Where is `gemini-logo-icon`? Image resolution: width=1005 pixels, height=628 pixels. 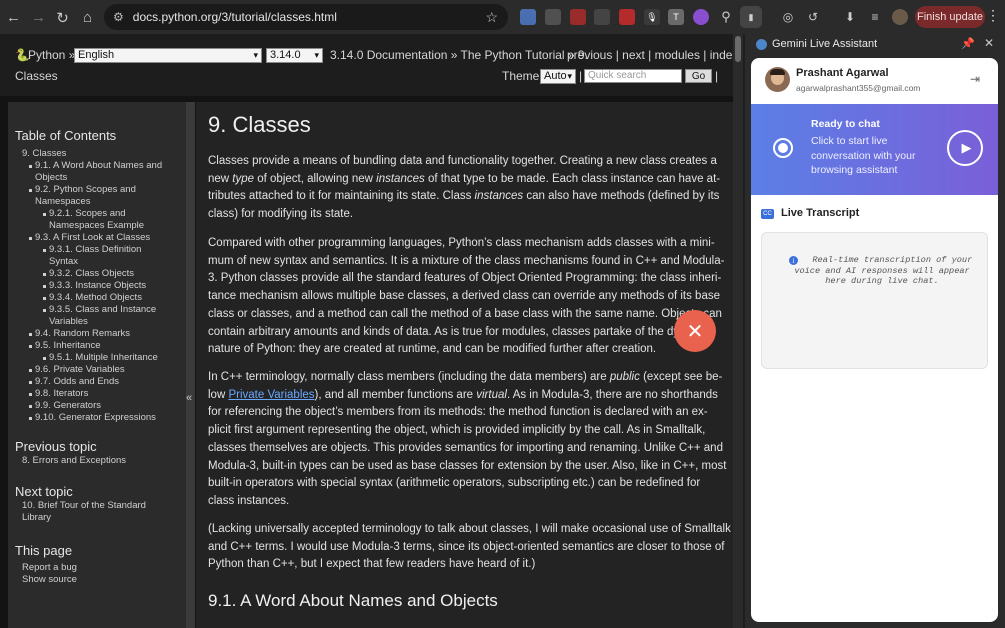
gemini-logo-icon is located at coordinates (761, 44).